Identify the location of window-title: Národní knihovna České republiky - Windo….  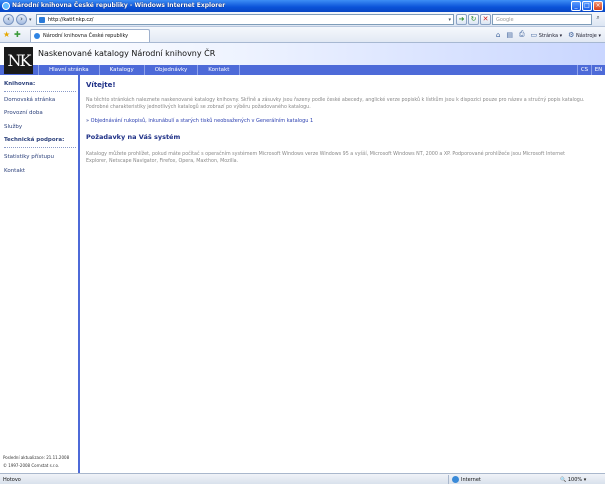
(119, 5).